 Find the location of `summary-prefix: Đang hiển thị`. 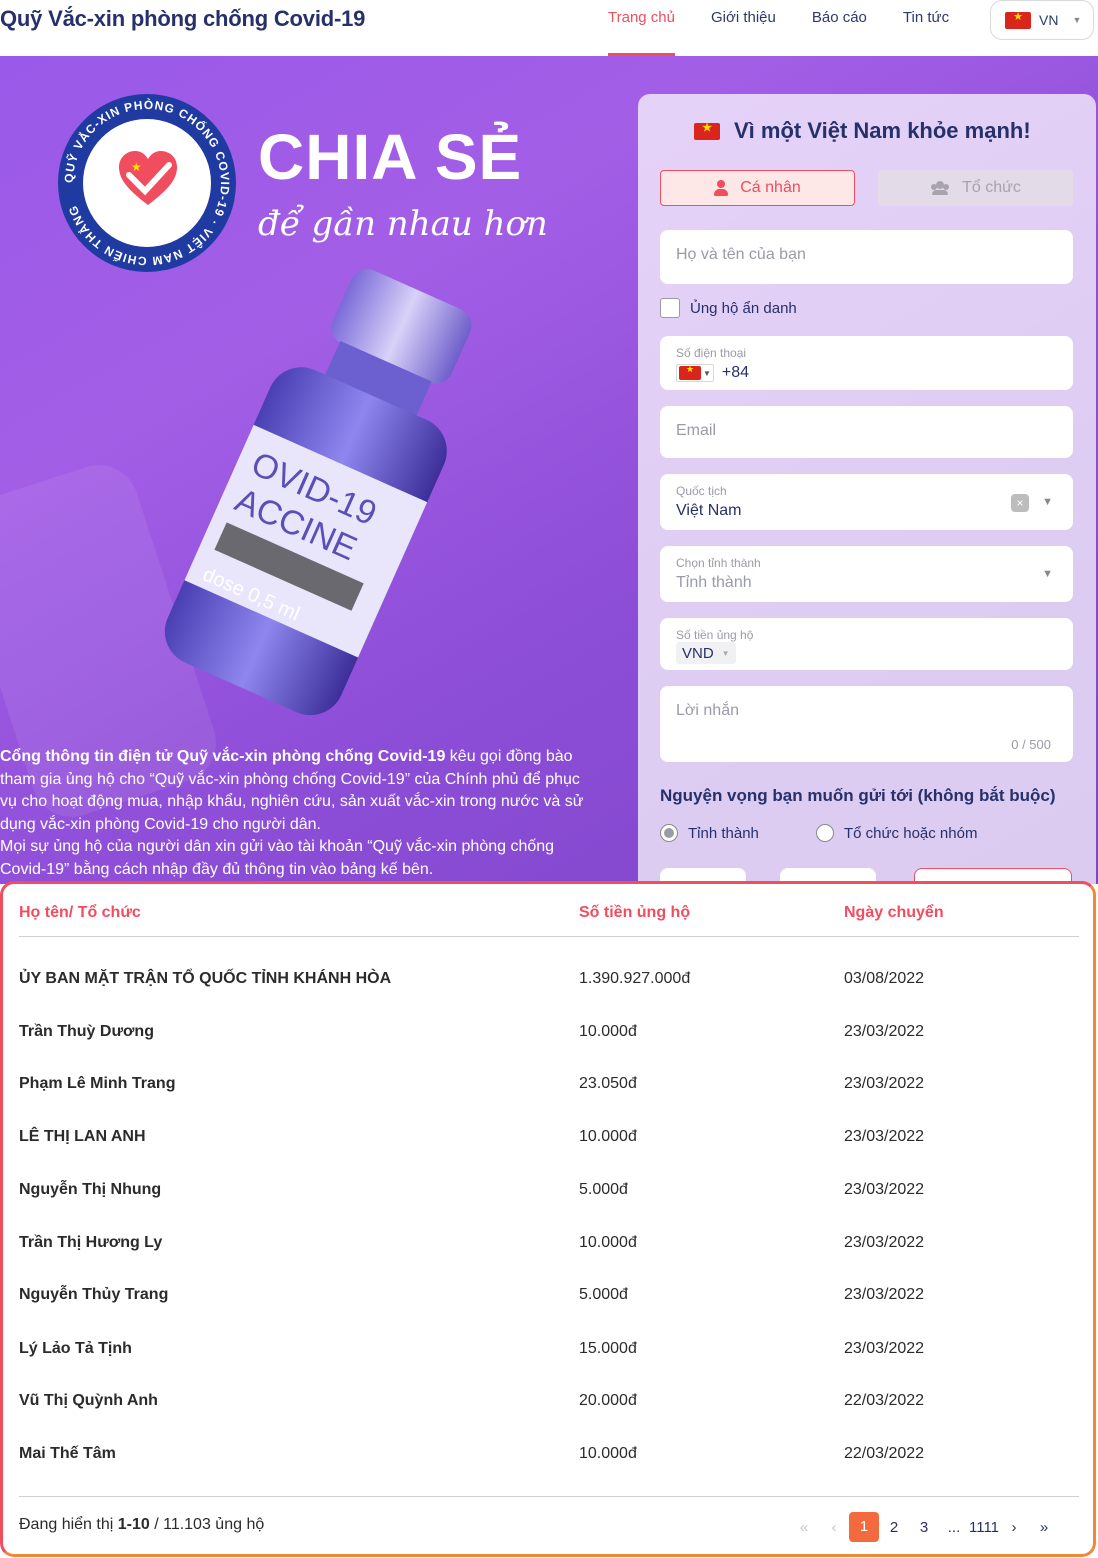

summary-prefix: Đang hiển thị is located at coordinates (68, 1524).